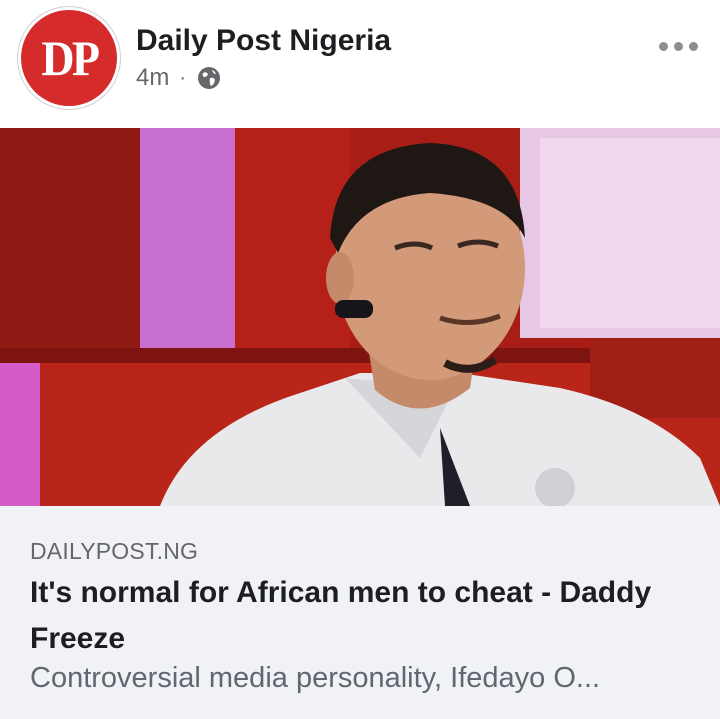 The image size is (720, 719). What do you see at coordinates (678, 46) in the screenshot?
I see `more-options-icon` at bounding box center [678, 46].